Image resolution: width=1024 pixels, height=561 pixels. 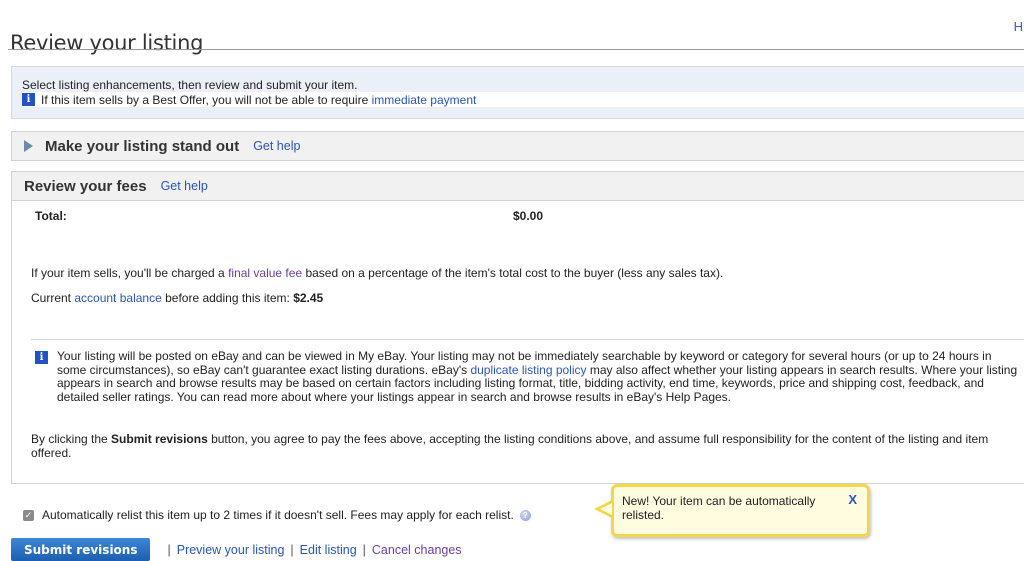 I want to click on title-divider, so click(x=516, y=49).